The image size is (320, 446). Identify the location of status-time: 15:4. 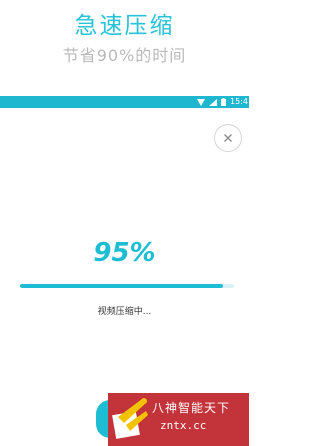
(239, 101).